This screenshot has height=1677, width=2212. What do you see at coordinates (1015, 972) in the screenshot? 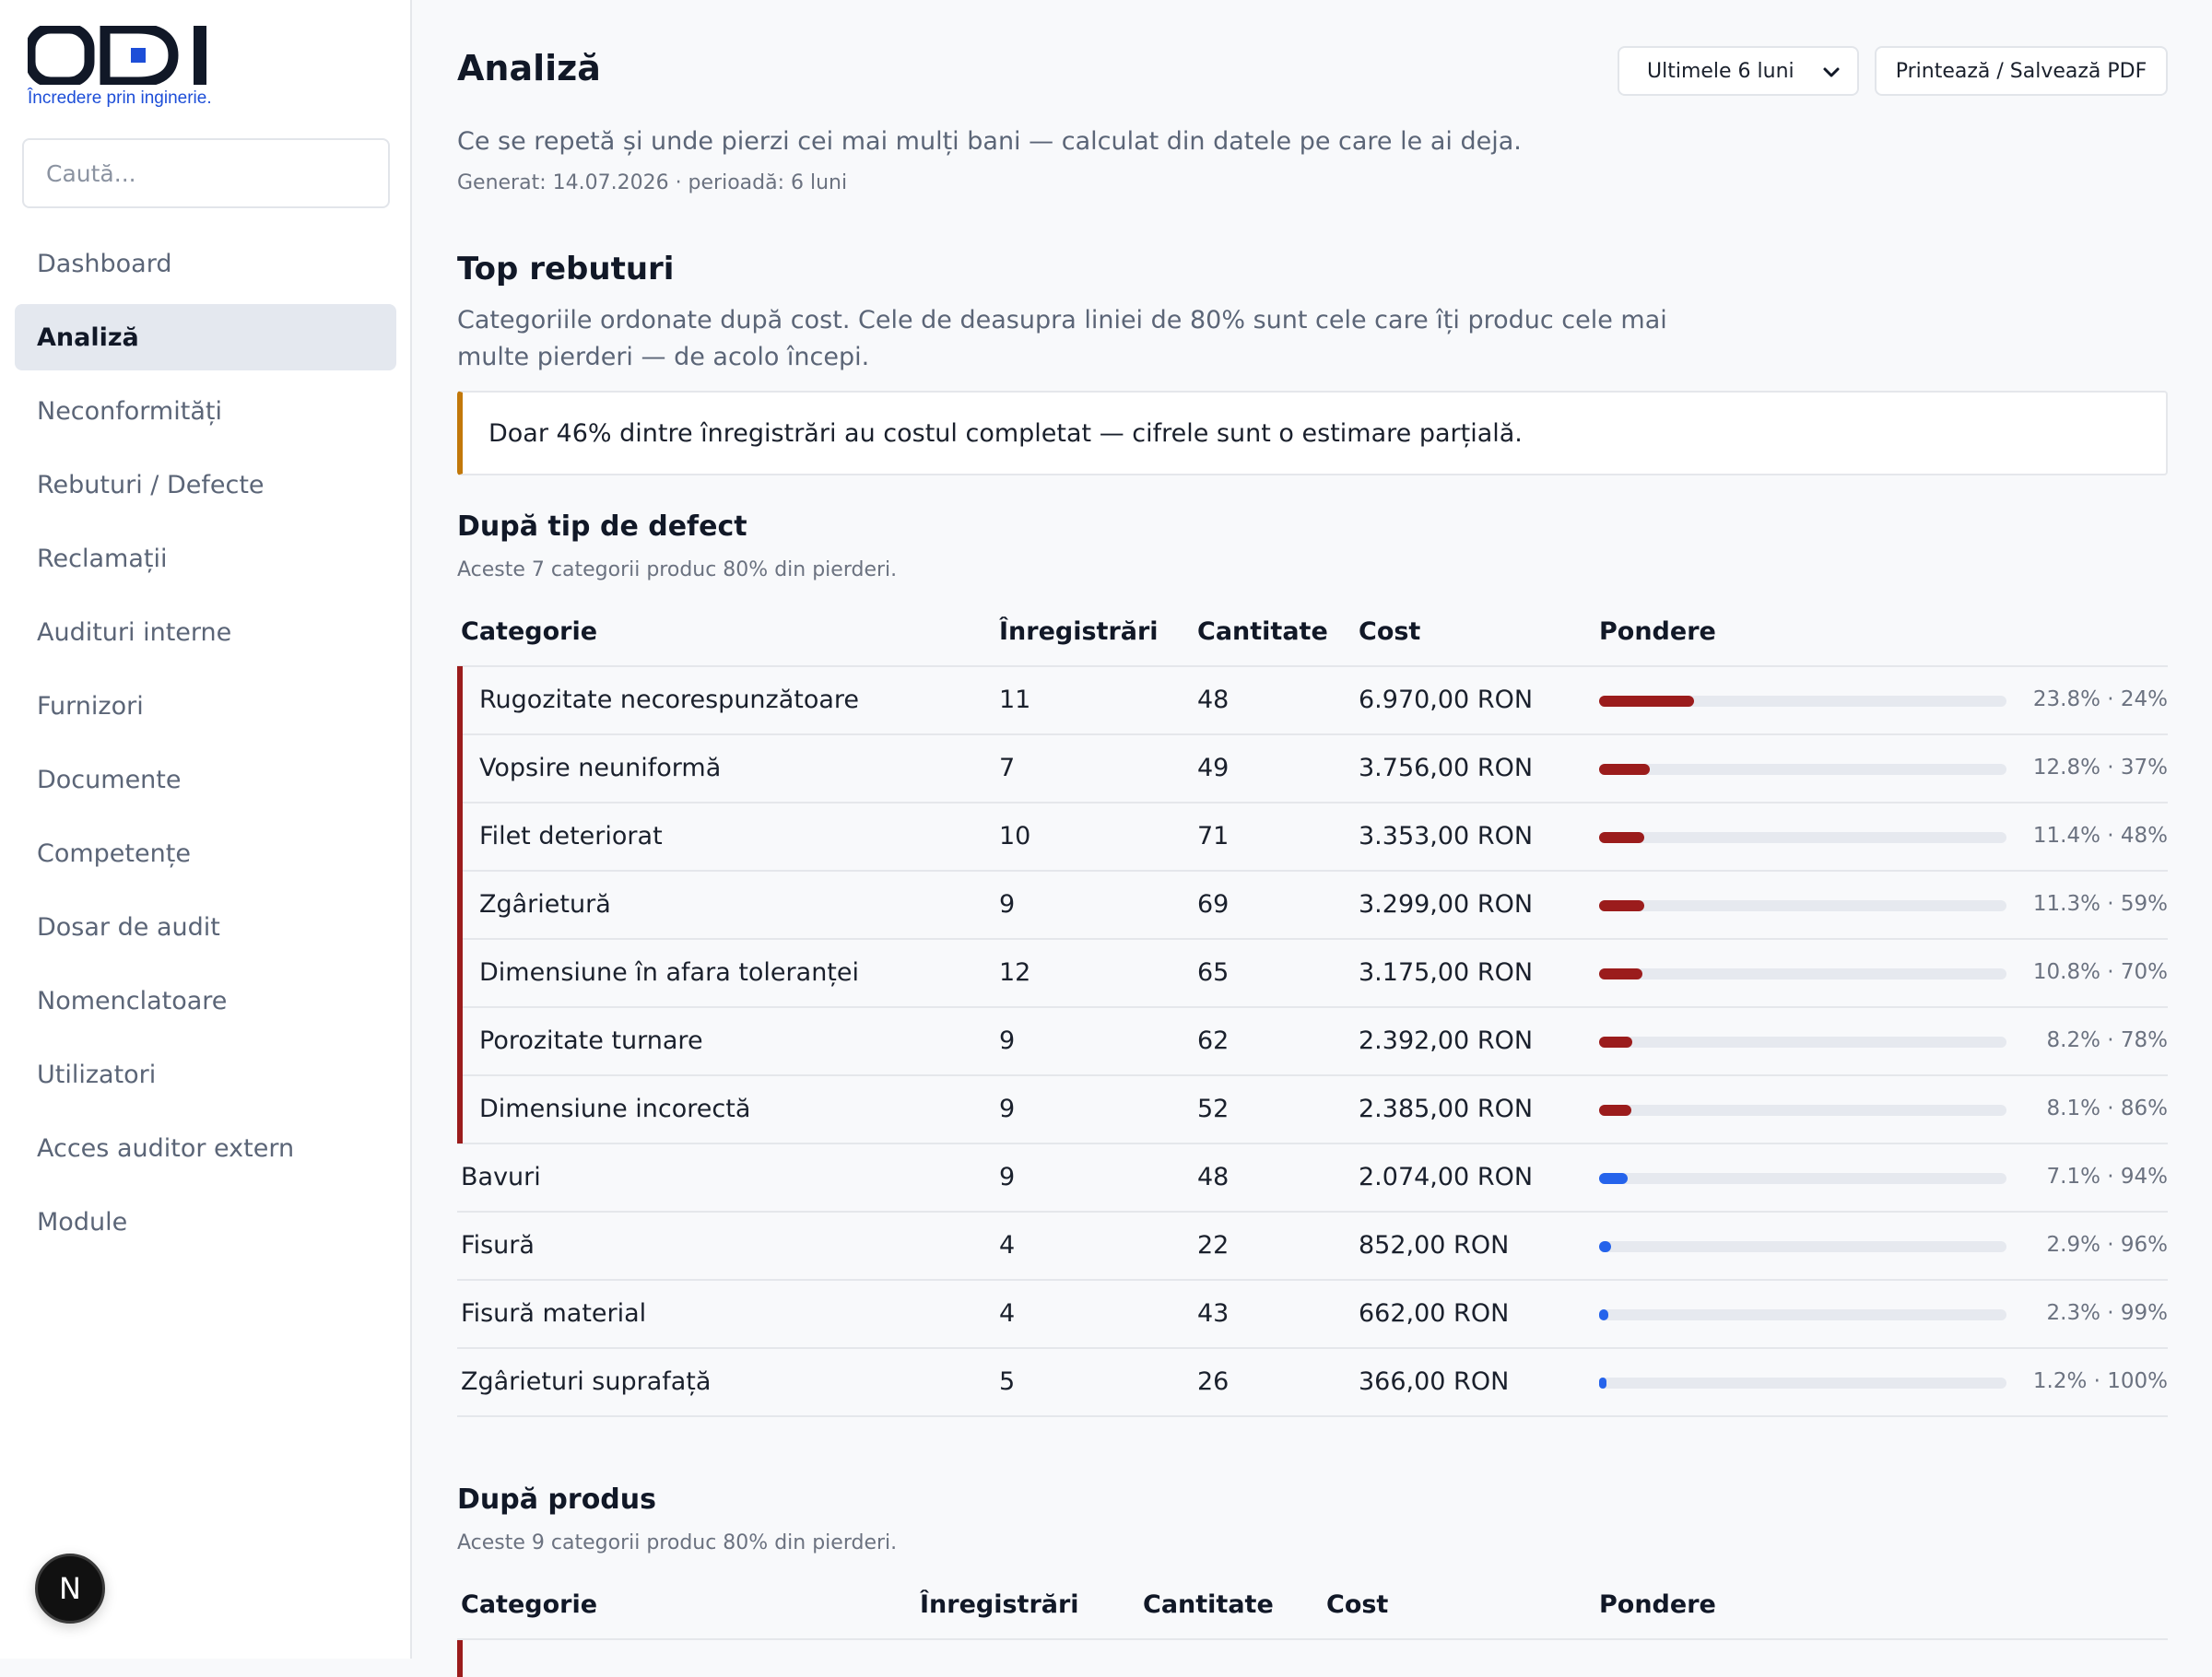
I see `cell-records: 12` at bounding box center [1015, 972].